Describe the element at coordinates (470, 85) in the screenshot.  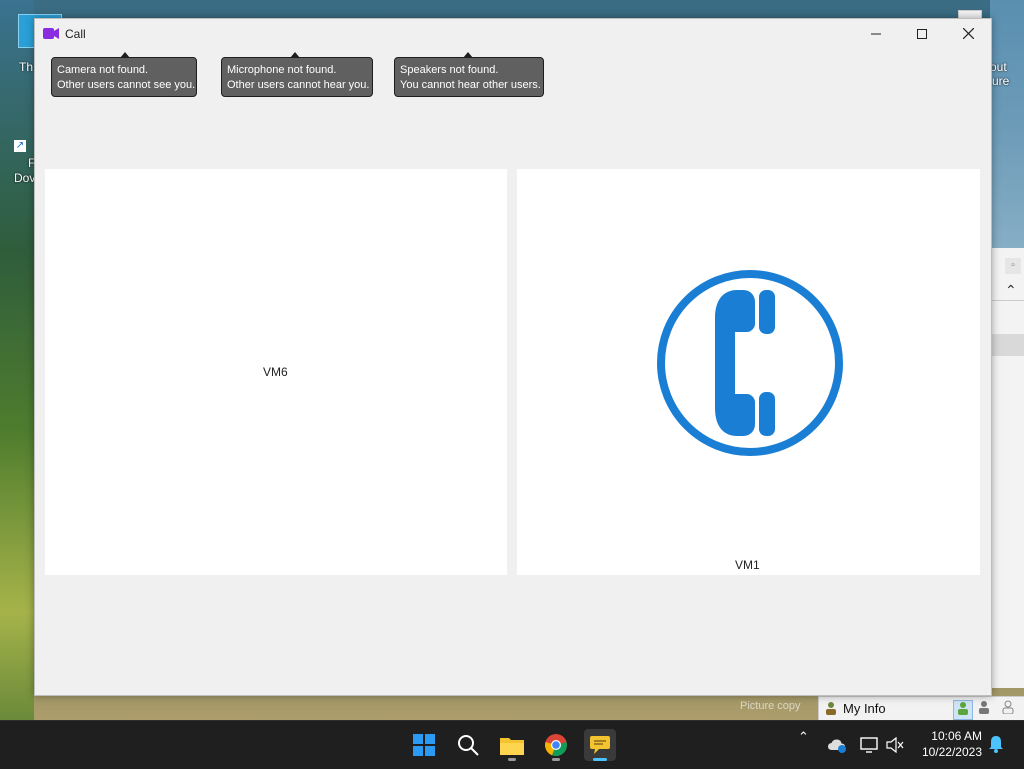
I see `tooltip-message: You cannot hear other users.` at that location.